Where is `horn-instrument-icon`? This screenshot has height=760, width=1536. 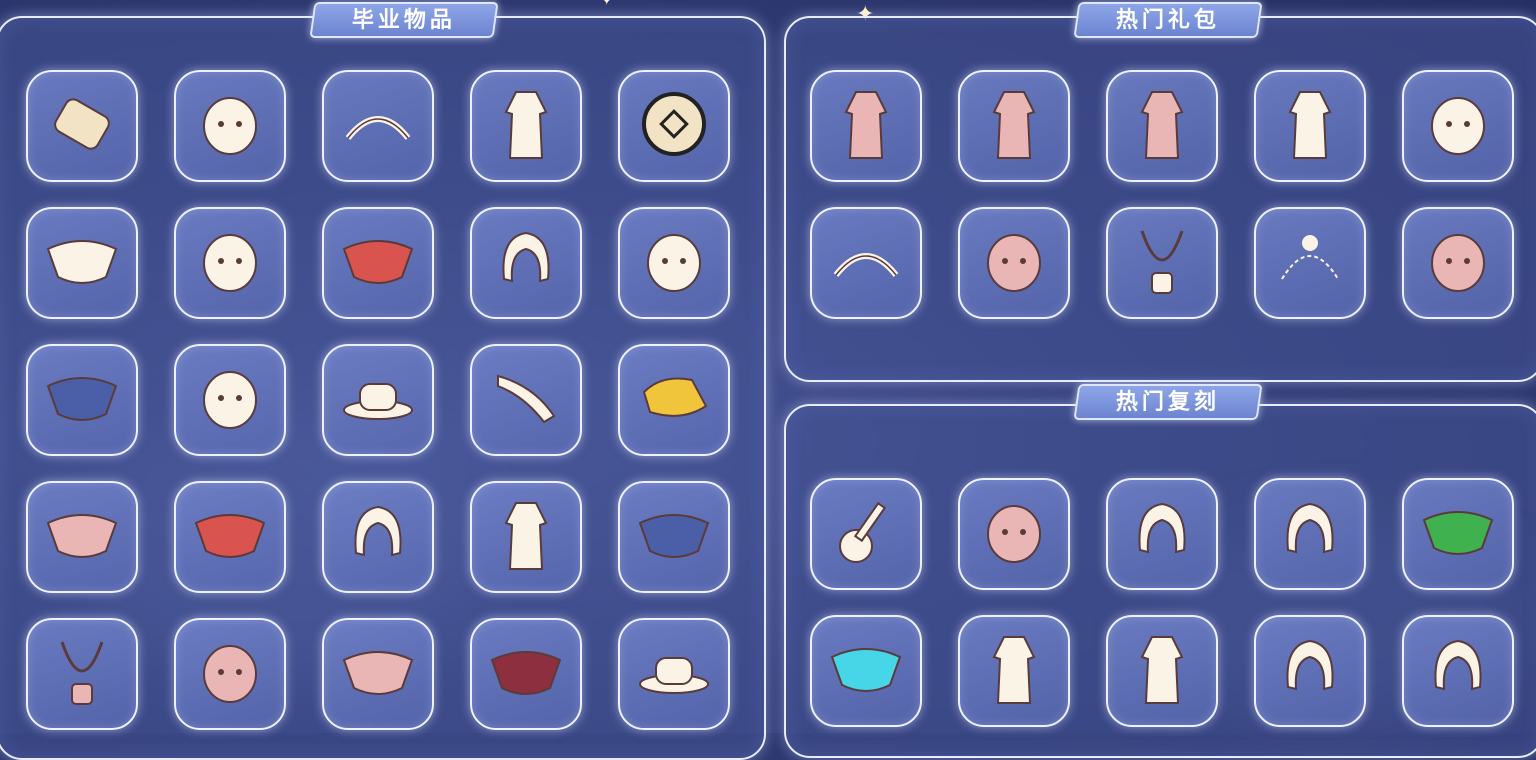
horn-instrument-icon is located at coordinates (526, 400).